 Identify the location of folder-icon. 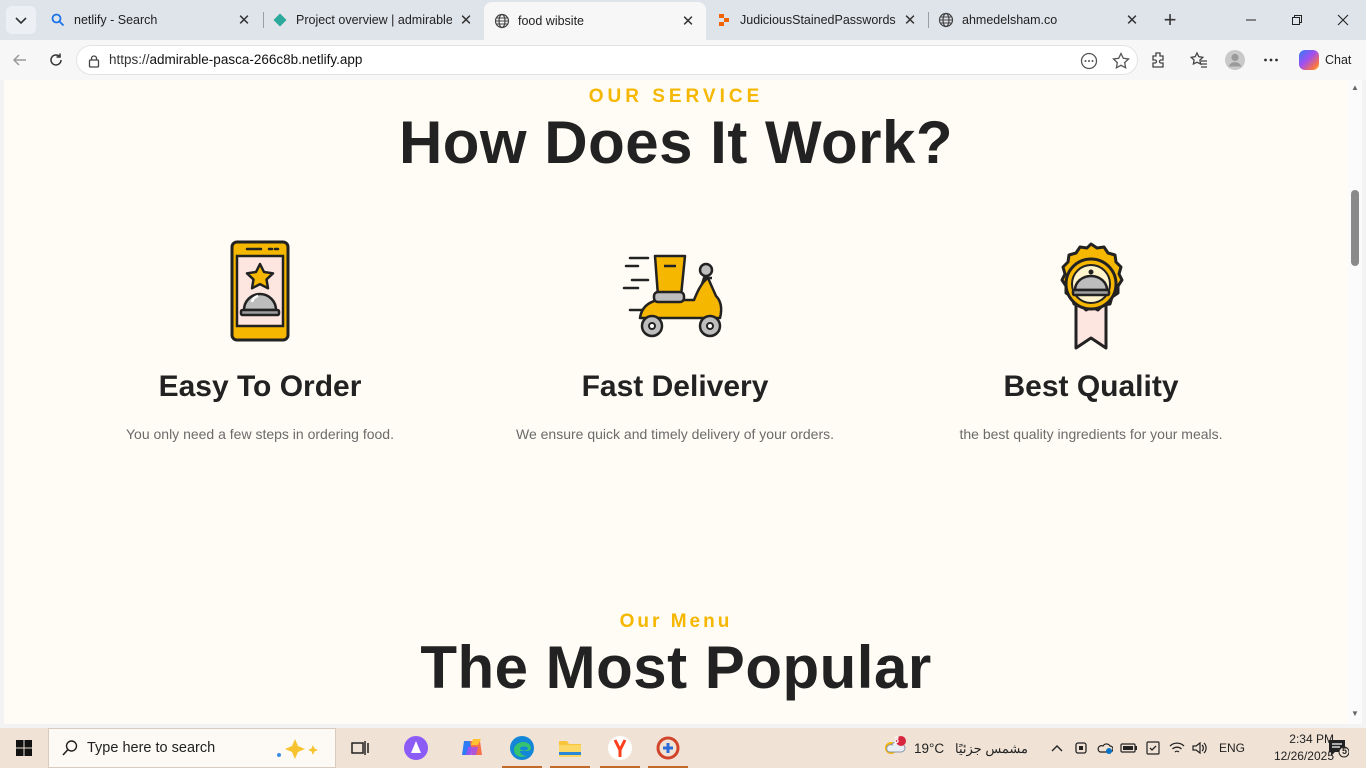
(570, 749).